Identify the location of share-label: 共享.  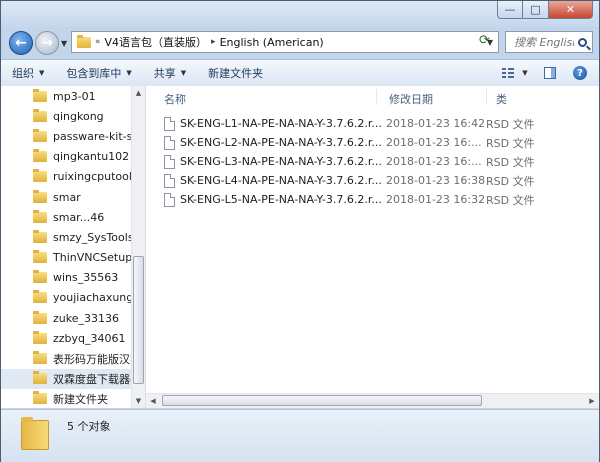
(164, 73).